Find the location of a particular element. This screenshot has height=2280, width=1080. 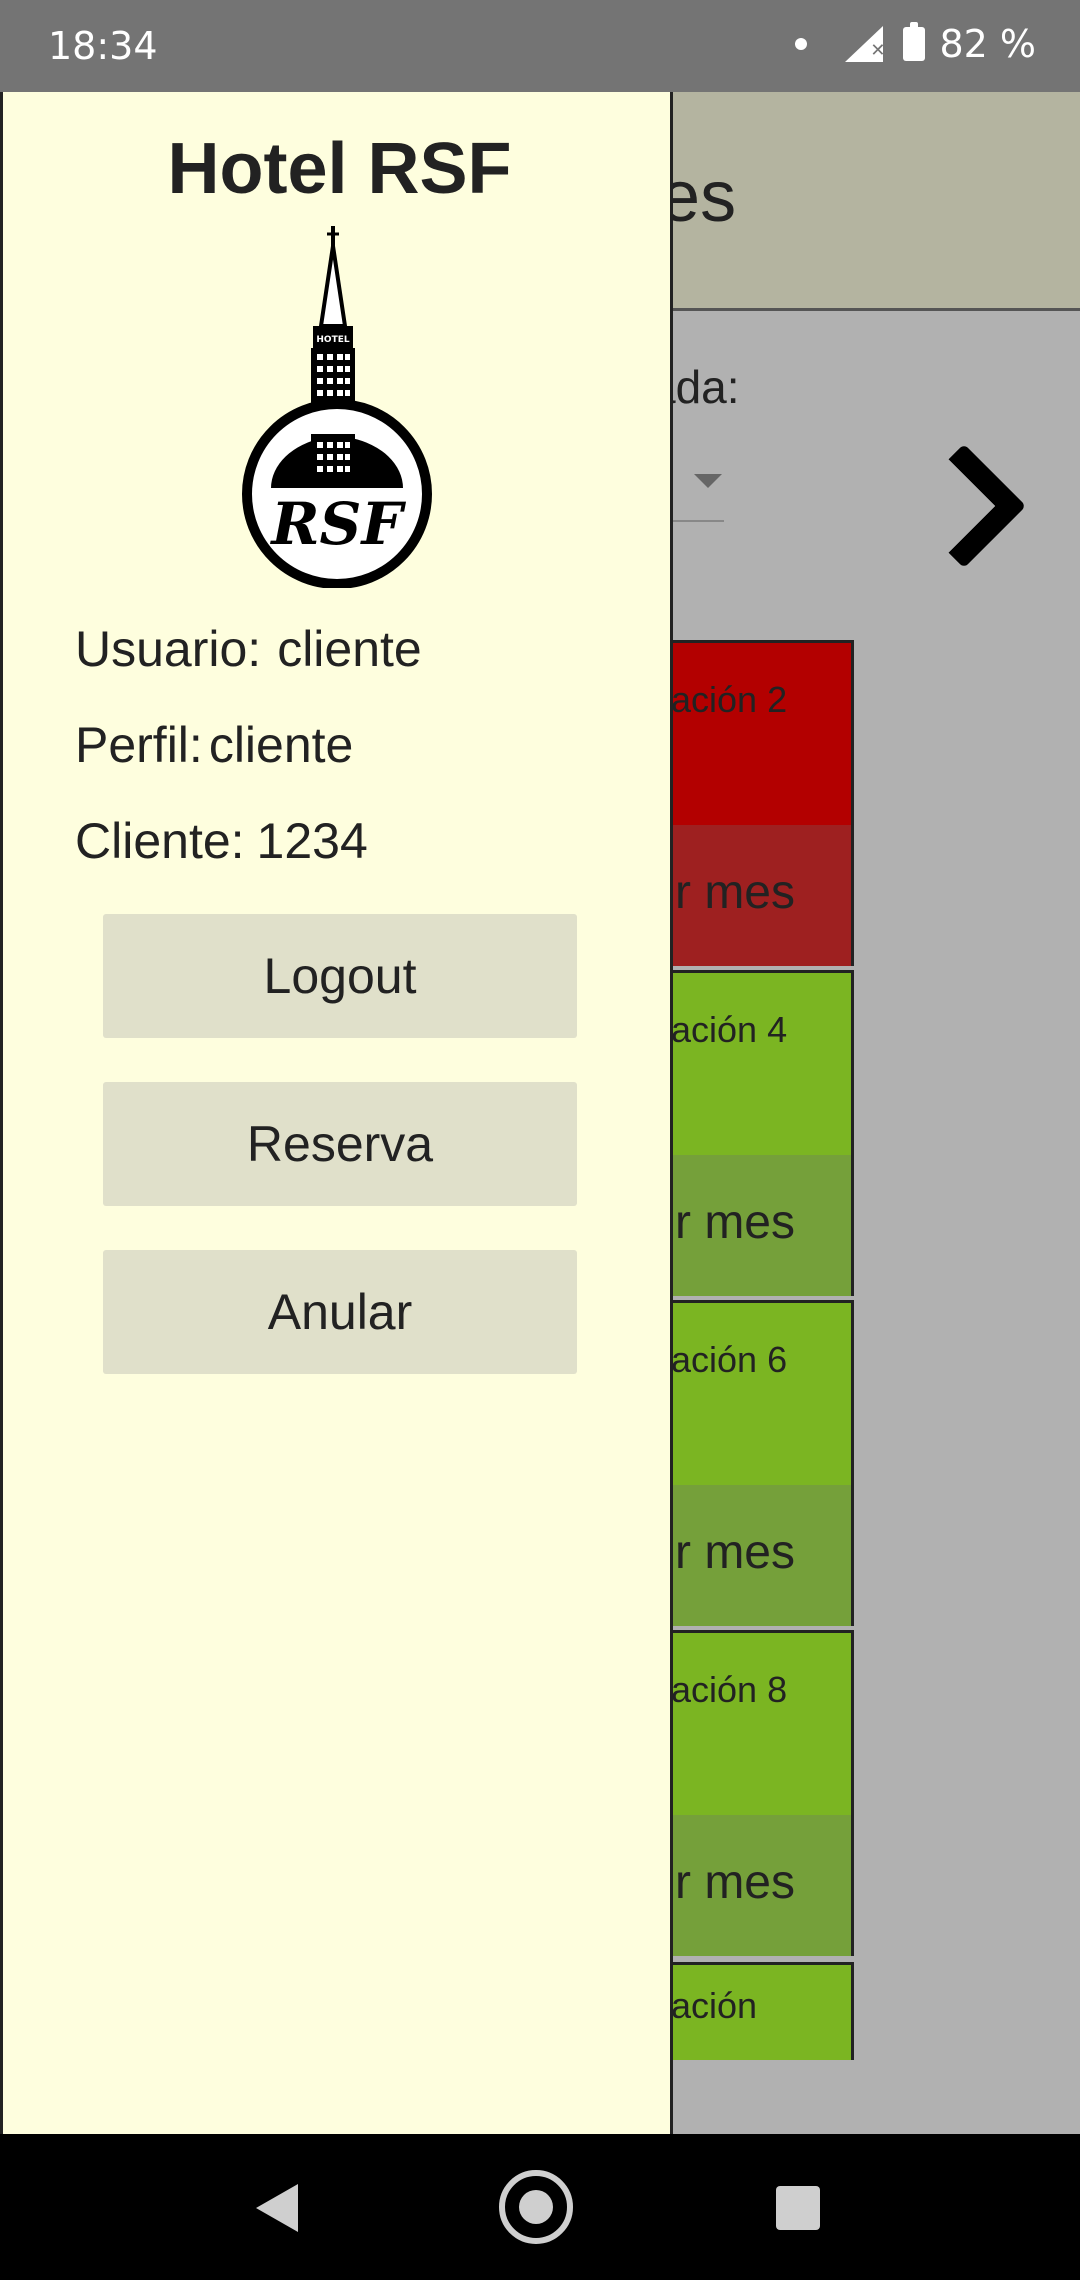

battery-icon is located at coordinates (914, 41).